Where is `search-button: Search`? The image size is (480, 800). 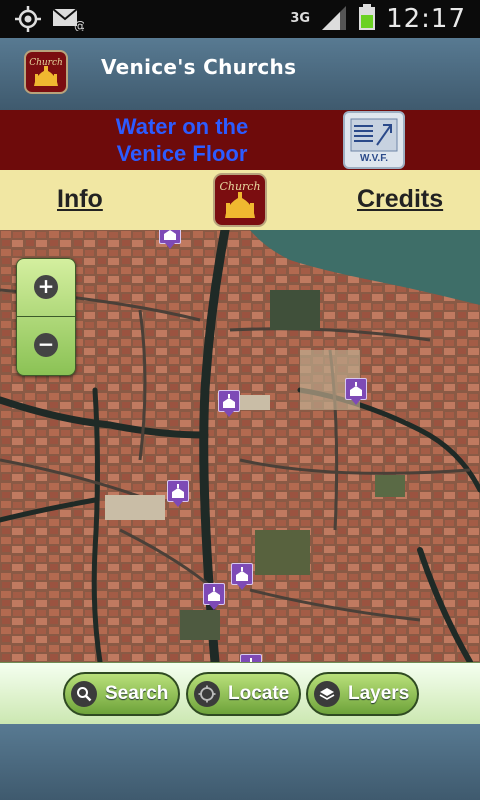
search-button: Search is located at coordinates (121, 694).